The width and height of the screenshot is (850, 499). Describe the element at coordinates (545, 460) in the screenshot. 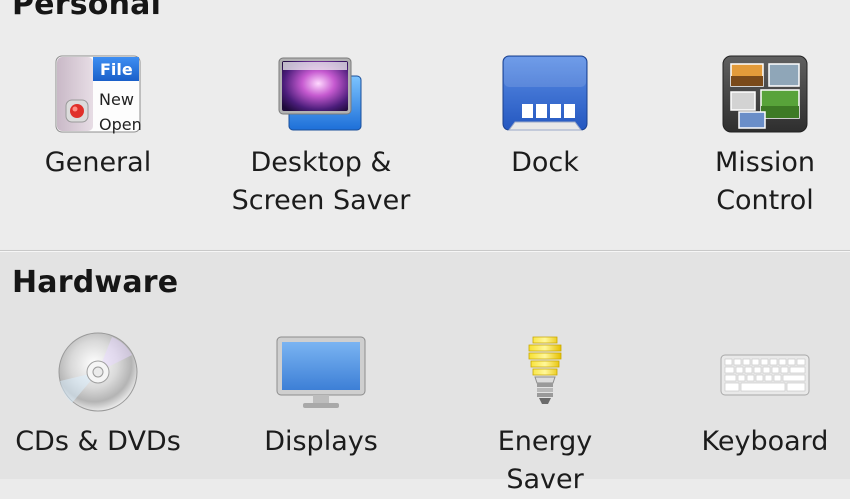

I see `pane-label-energy: Energy Saver` at that location.